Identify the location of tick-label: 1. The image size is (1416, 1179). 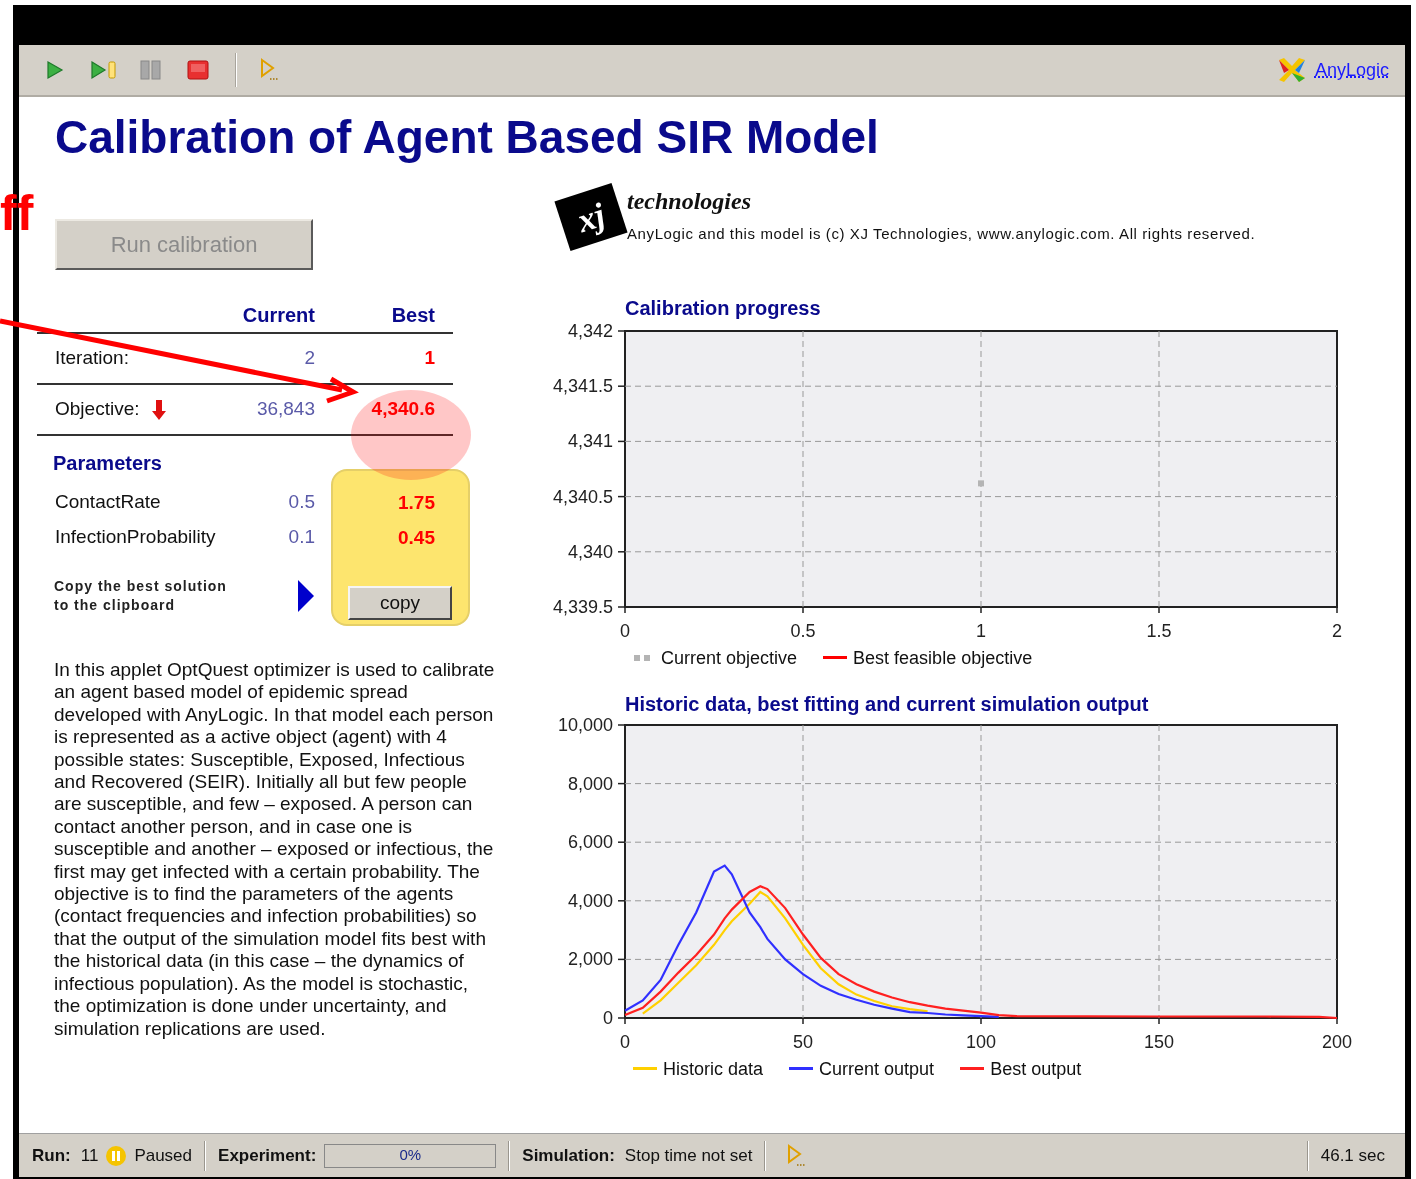
(981, 630).